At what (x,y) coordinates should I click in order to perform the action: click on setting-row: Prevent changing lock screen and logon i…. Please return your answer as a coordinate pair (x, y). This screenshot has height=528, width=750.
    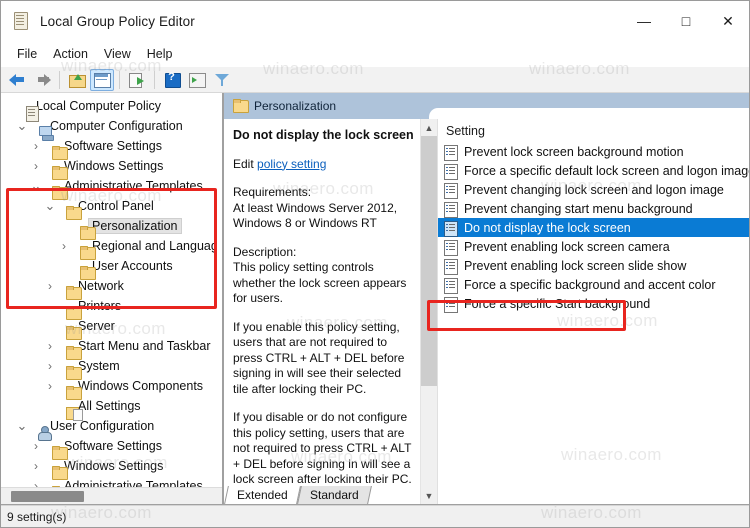
    Looking at the image, I should click on (593, 189).